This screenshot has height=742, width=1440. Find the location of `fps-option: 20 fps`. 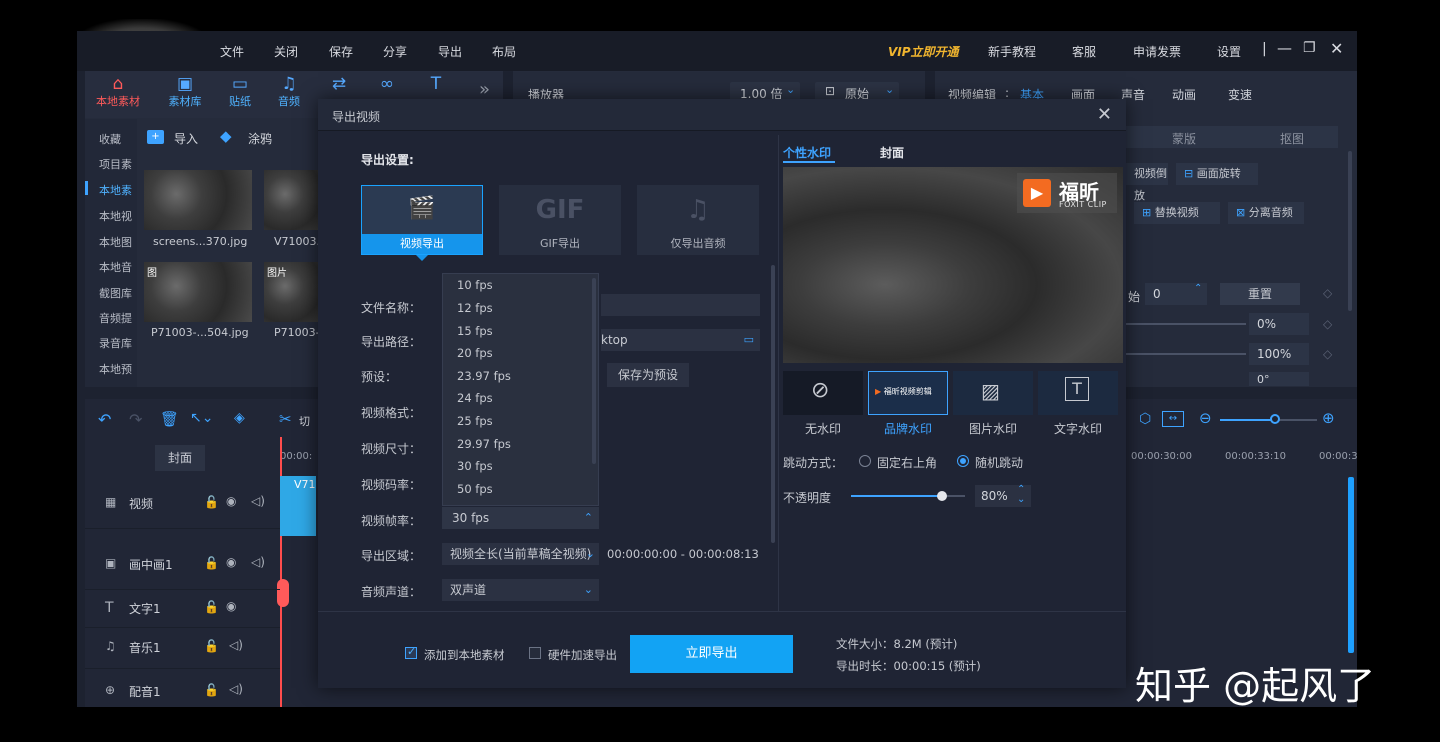

fps-option: 20 fps is located at coordinates (475, 353).